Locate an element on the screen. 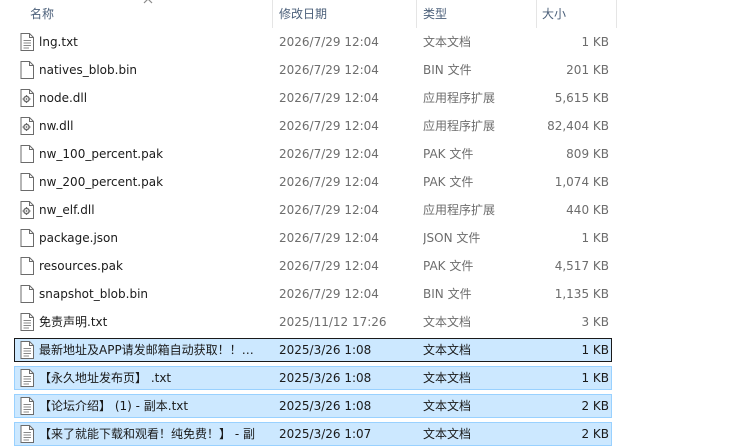 The height and width of the screenshot is (446, 747). file-size: 5,615 KB is located at coordinates (581, 98).